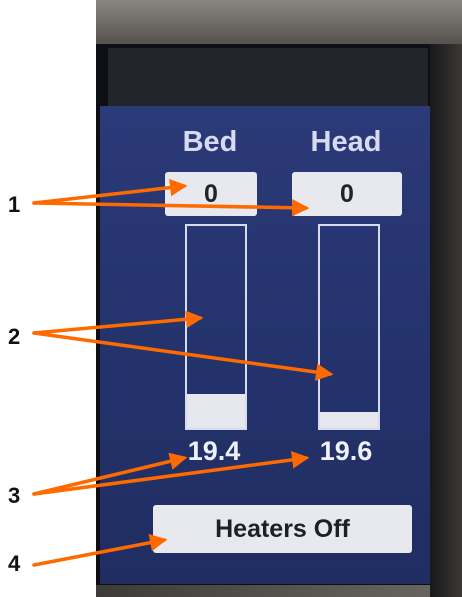  I want to click on arrow-2-to-head-gauge, so click(183, 356).